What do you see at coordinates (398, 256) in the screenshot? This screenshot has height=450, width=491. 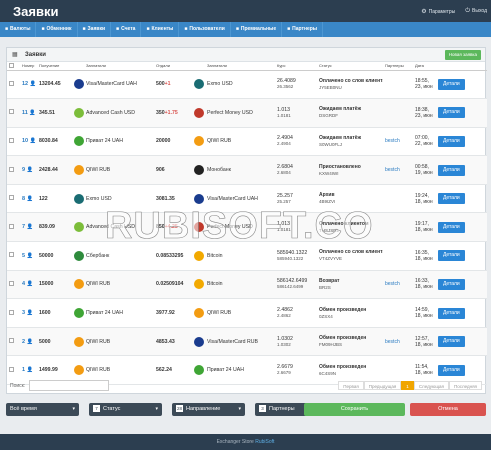 I see `partner-cell` at bounding box center [398, 256].